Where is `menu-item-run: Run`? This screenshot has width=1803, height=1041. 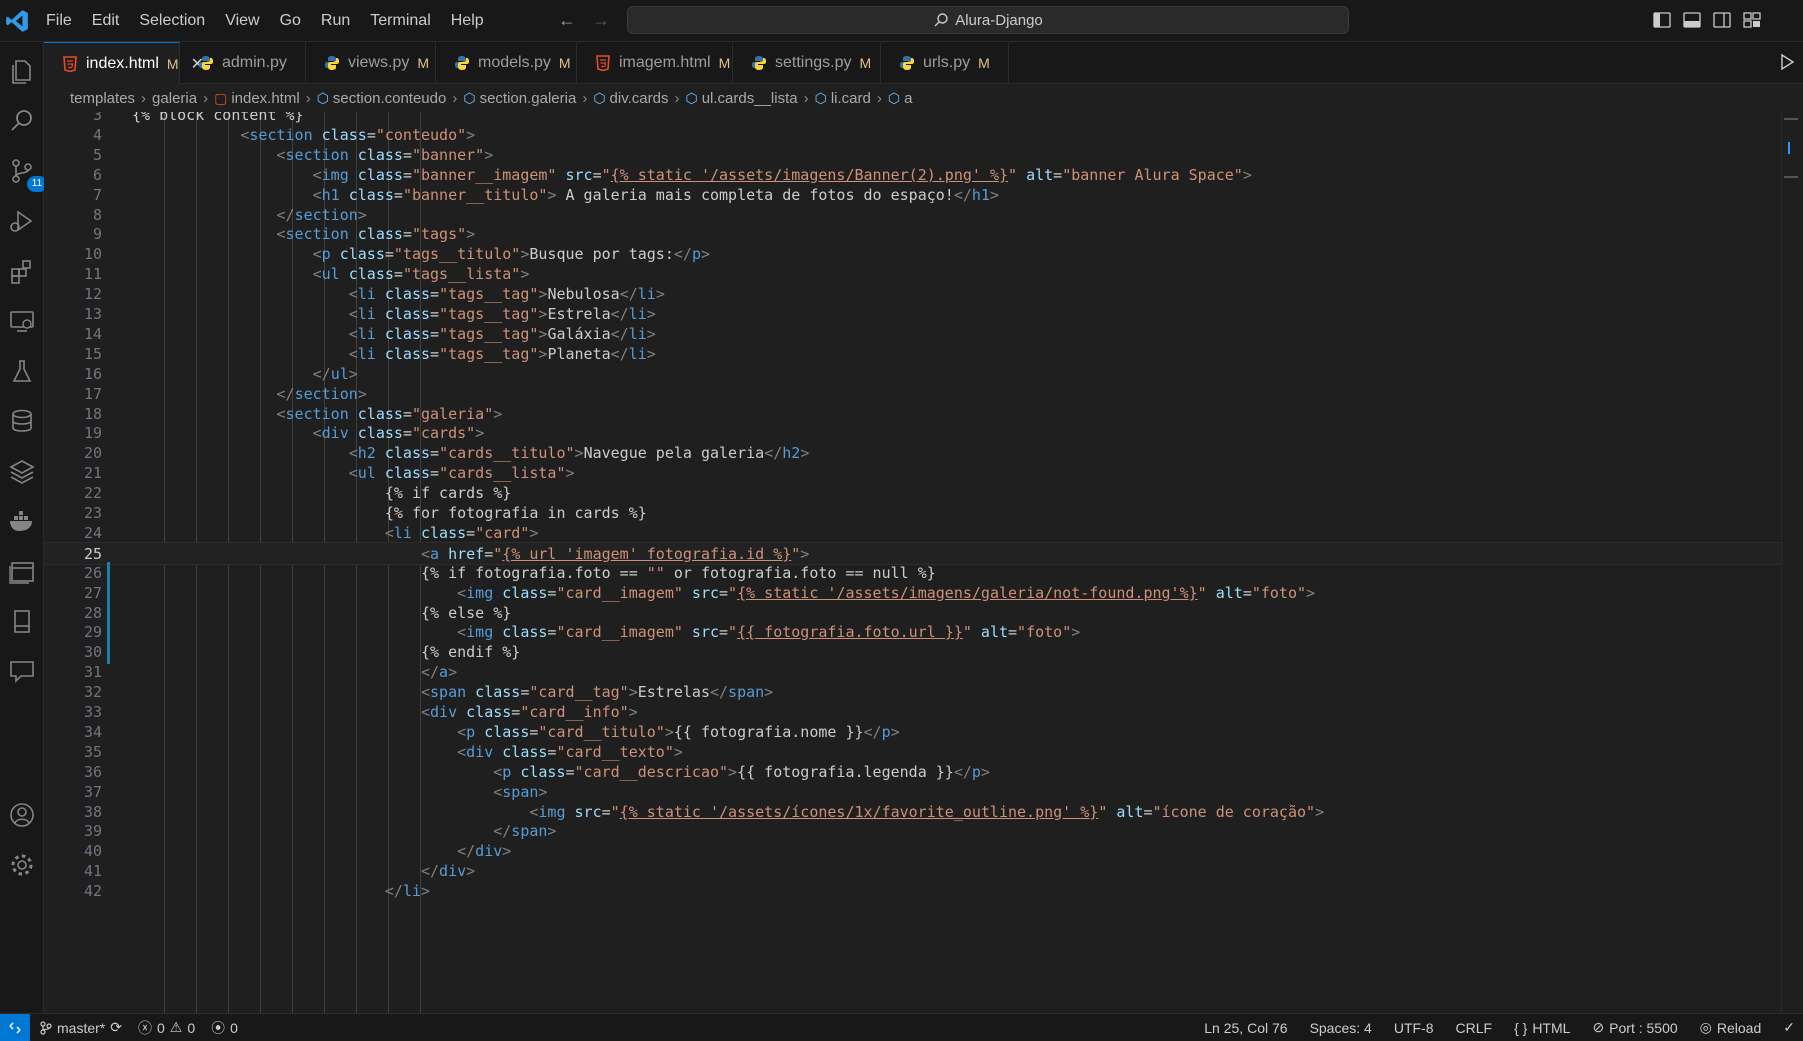
menu-item-run: Run is located at coordinates (335, 21).